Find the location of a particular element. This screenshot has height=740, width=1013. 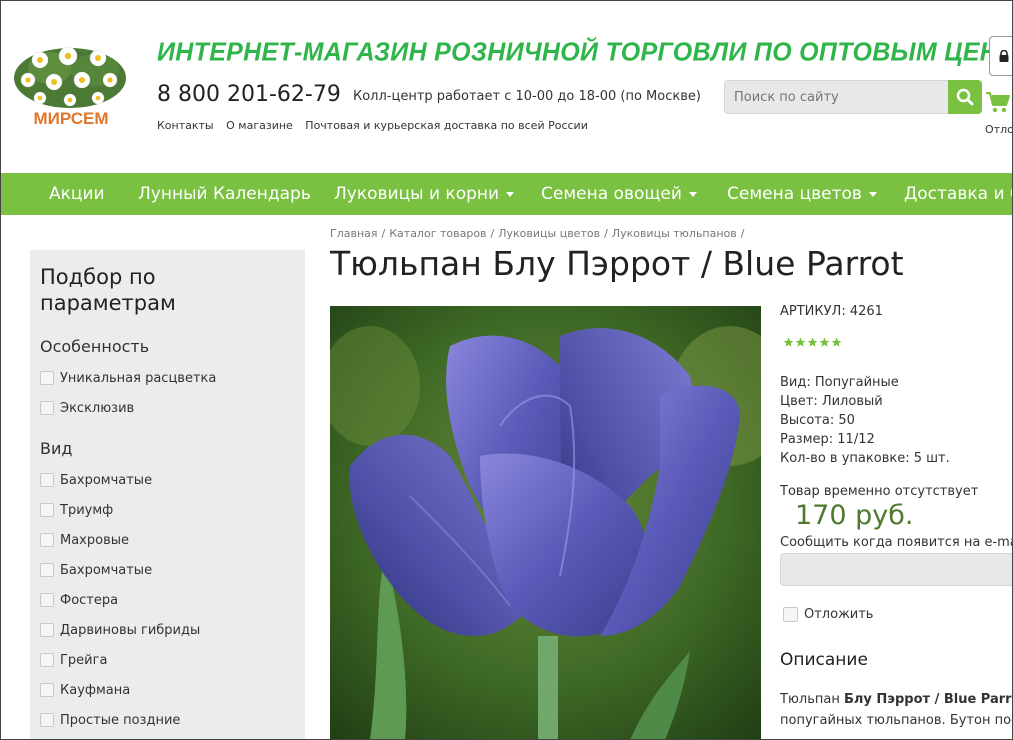

nav-item-bulbs: Луковицы и корни is located at coordinates (424, 194).